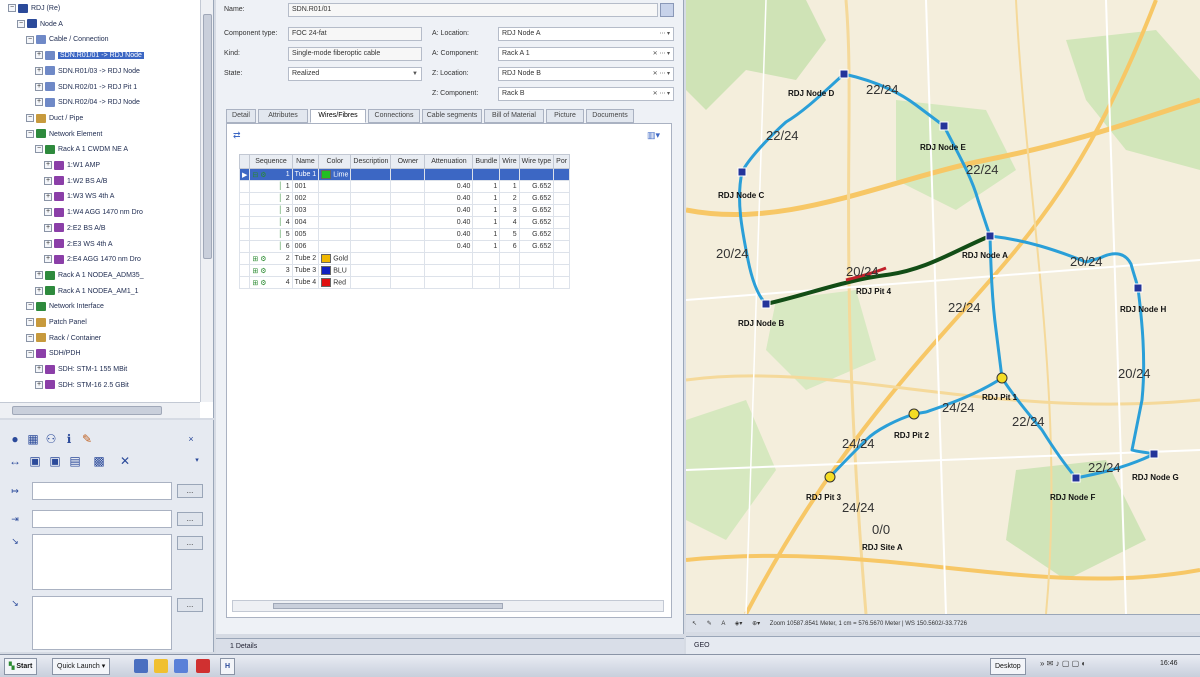  Describe the element at coordinates (56, 323) in the screenshot. I see `tree-item: − Patch Panel` at that location.